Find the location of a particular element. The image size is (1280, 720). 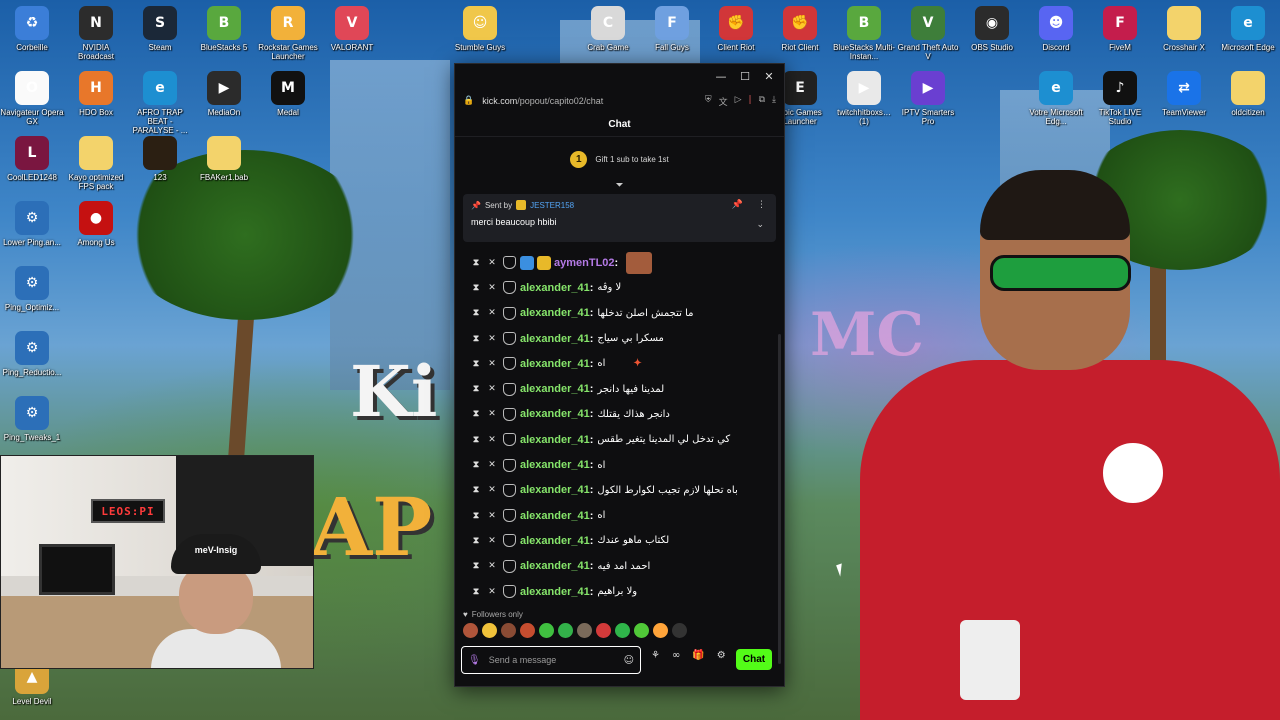

gift-sub-banner: 1 Gift 1 sub to take 1st is located at coordinates (619, 159).